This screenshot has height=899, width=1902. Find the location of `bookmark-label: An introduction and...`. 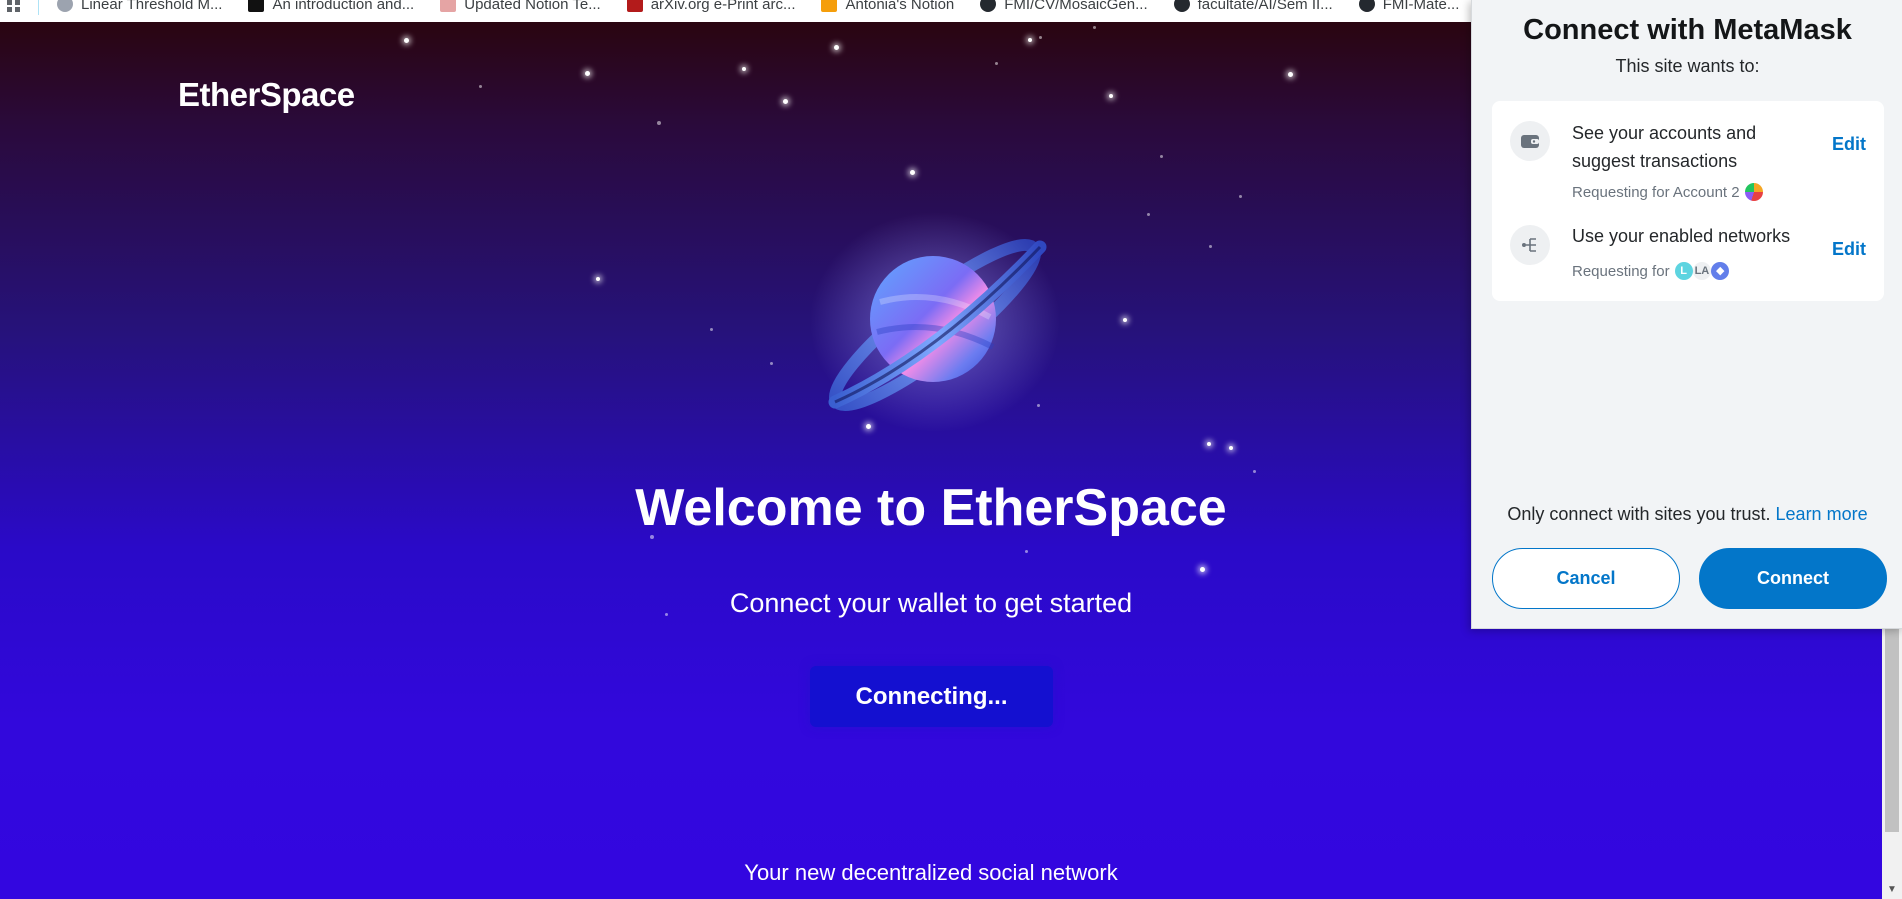

bookmark-label: An introduction and... is located at coordinates (343, 6).